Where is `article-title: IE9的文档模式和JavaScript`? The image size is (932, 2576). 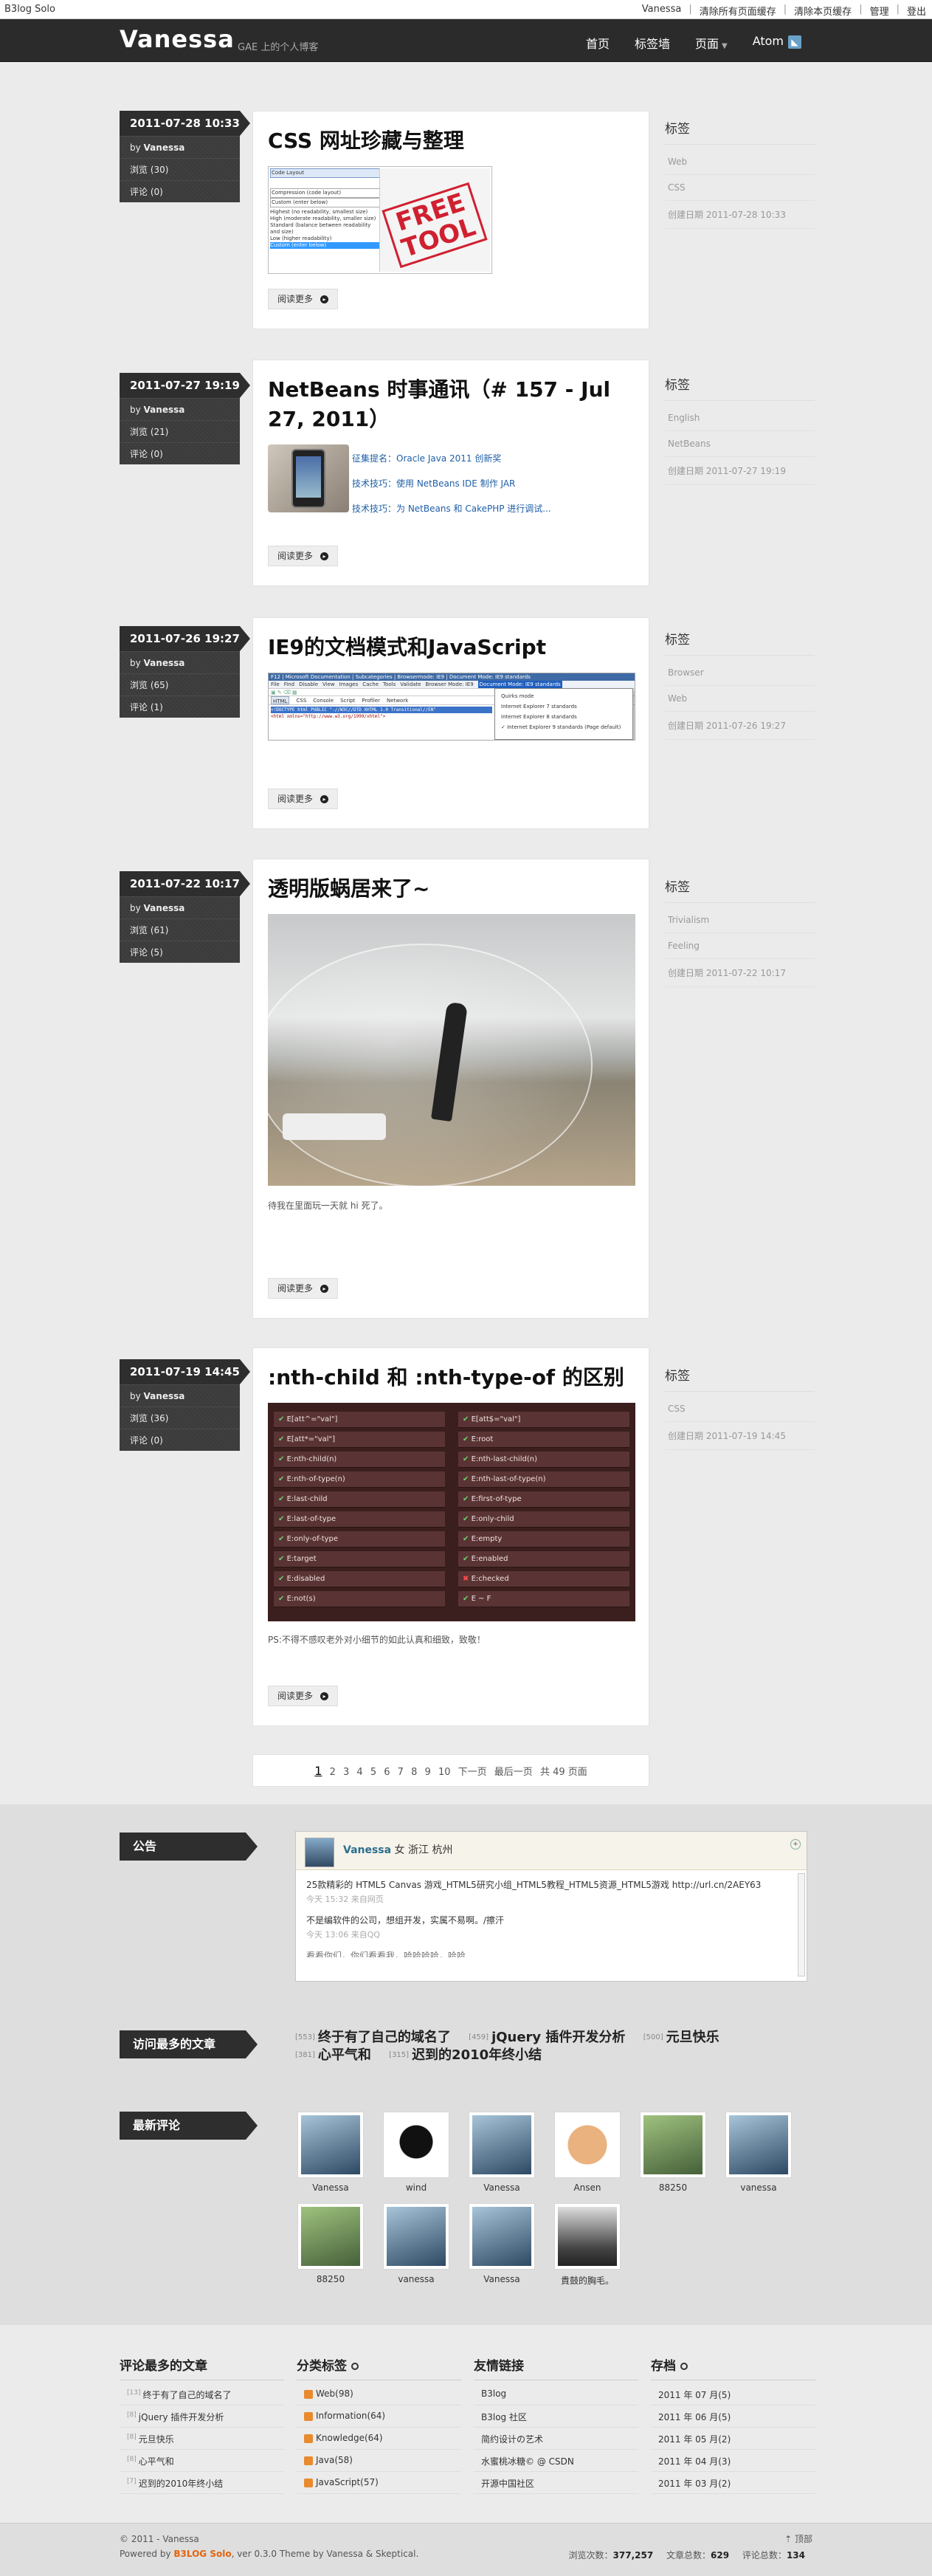
article-title: IE9的文档模式和JavaScript is located at coordinates (451, 647).